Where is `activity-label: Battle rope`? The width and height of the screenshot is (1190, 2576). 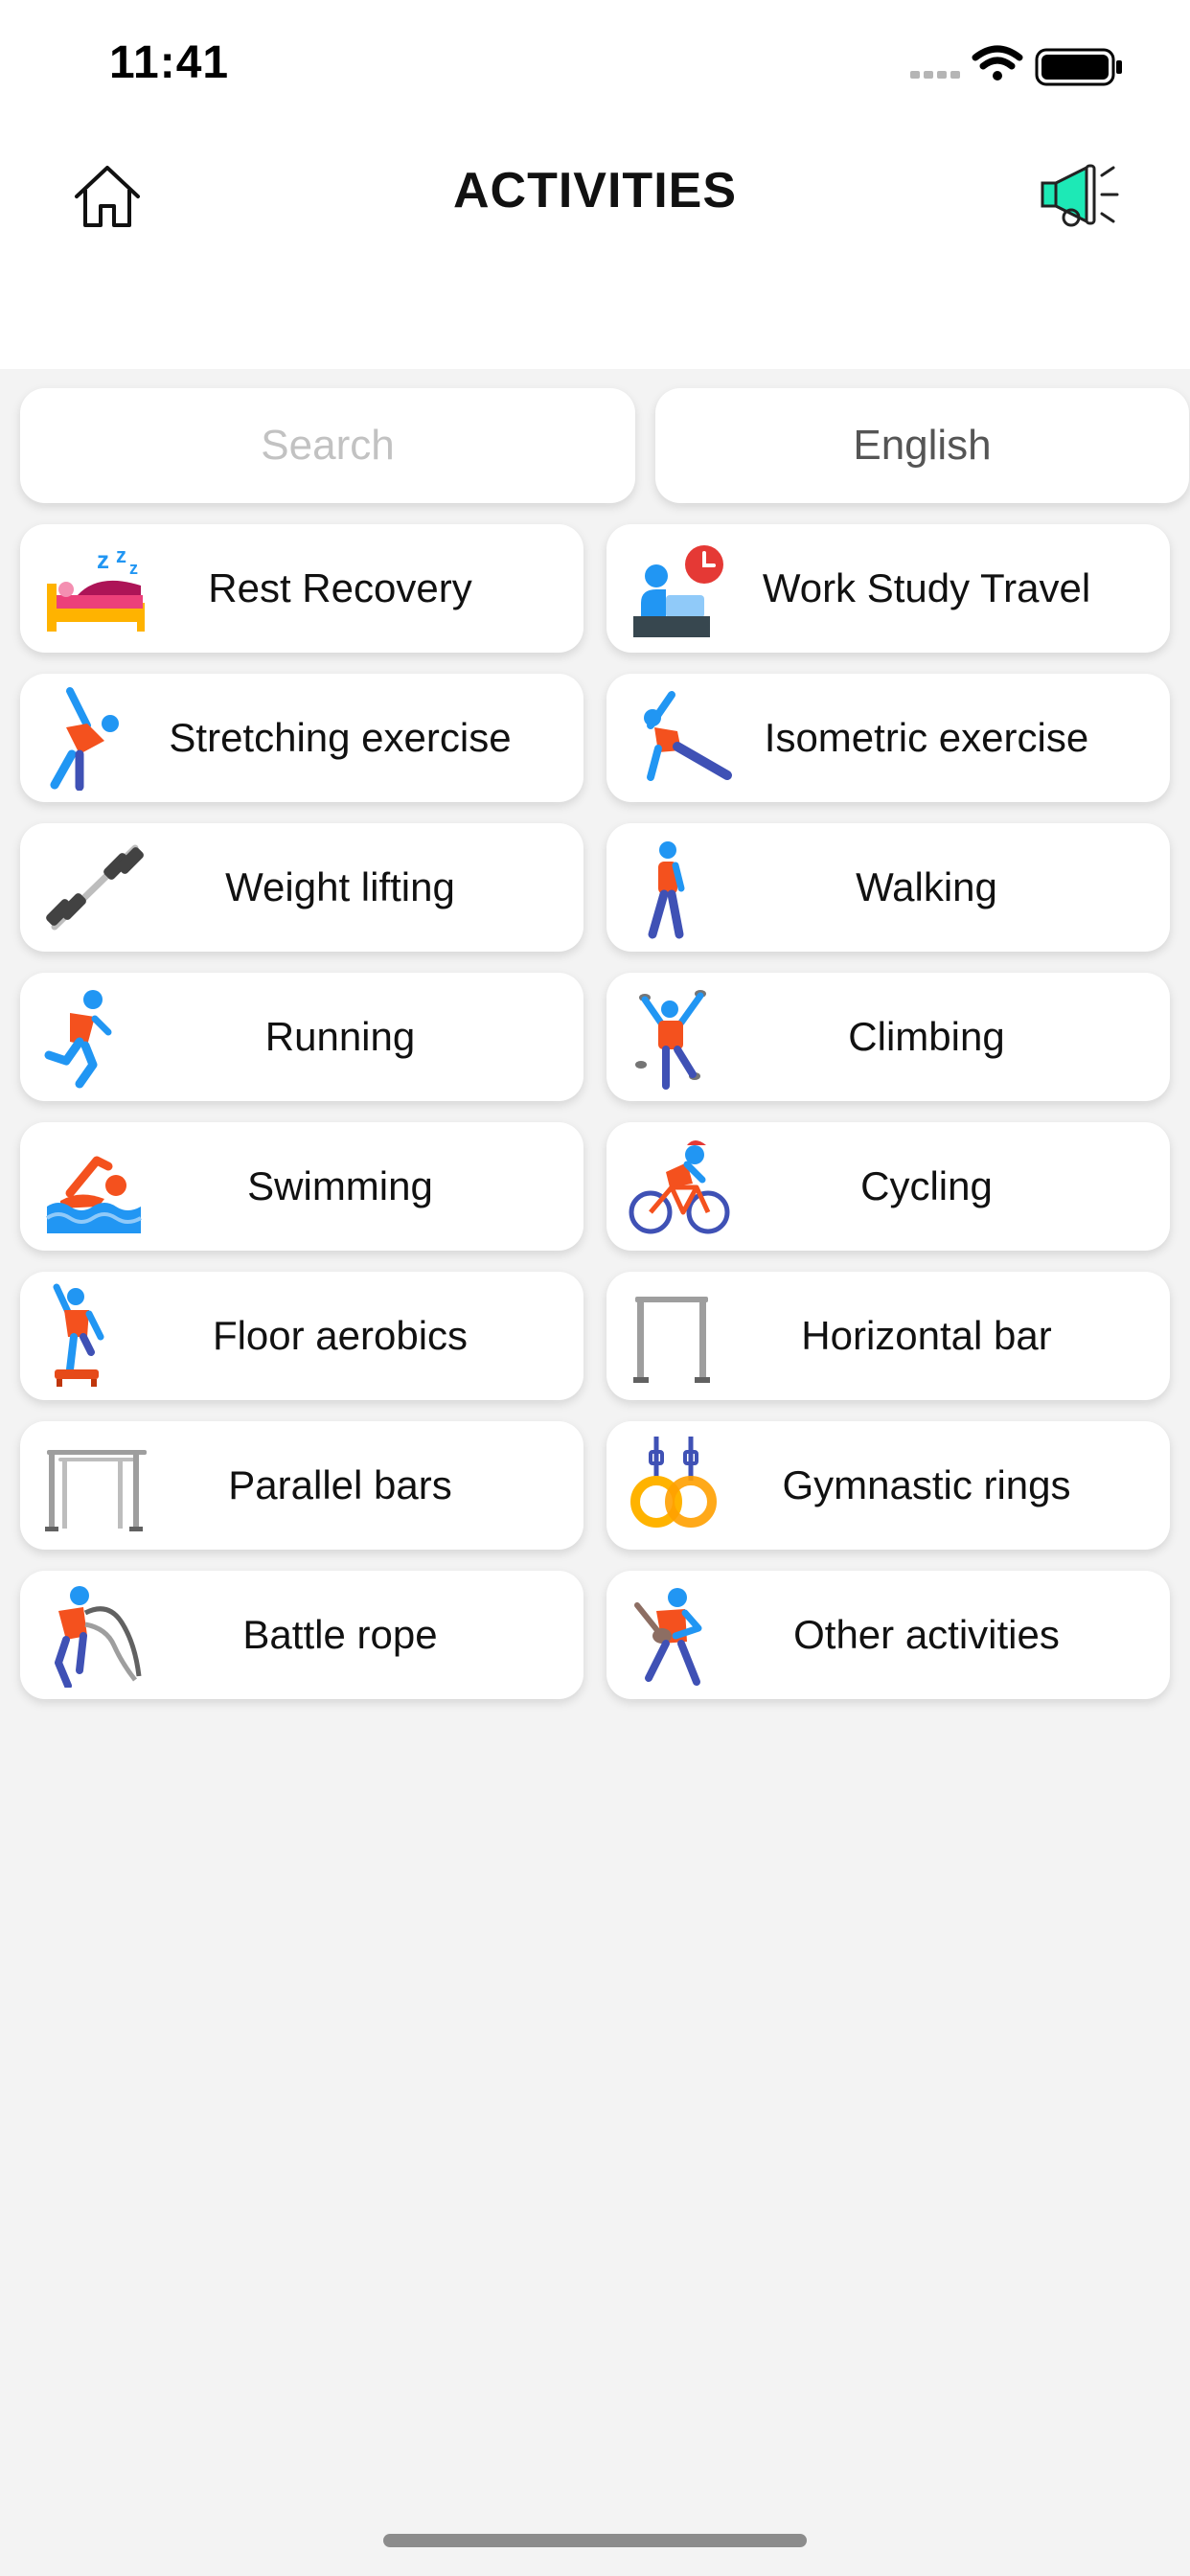
activity-label: Battle rope is located at coordinates (340, 1634).